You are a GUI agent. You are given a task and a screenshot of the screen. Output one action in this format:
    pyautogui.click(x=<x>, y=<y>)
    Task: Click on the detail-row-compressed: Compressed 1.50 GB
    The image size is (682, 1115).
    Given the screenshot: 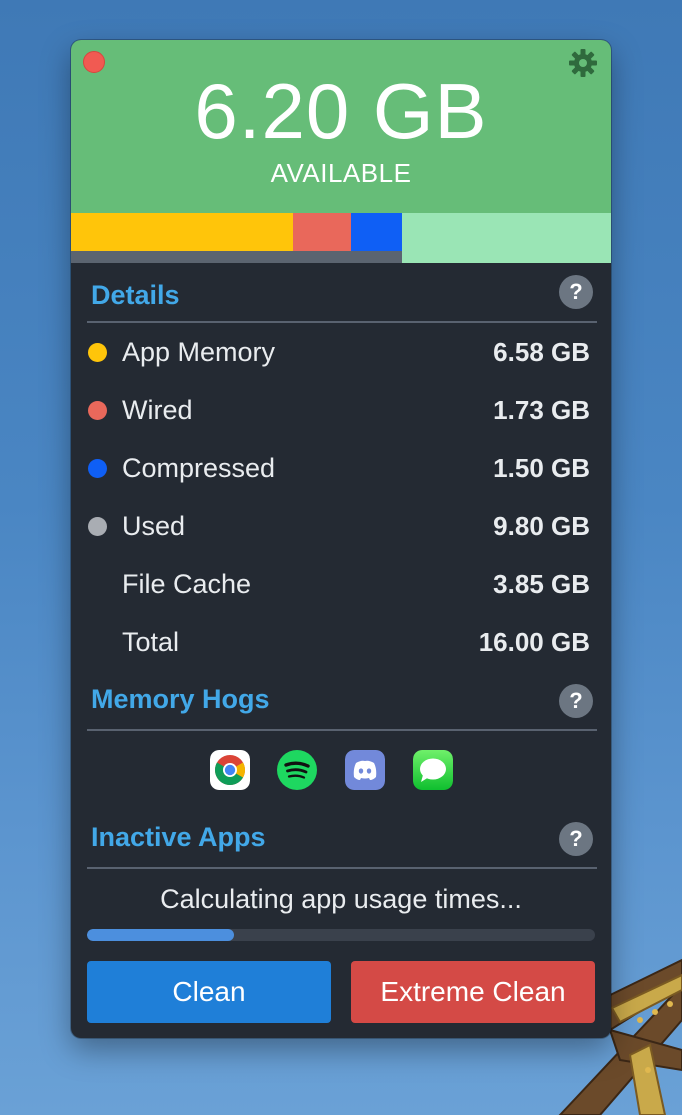 What is the action you would take?
    pyautogui.click(x=341, y=468)
    